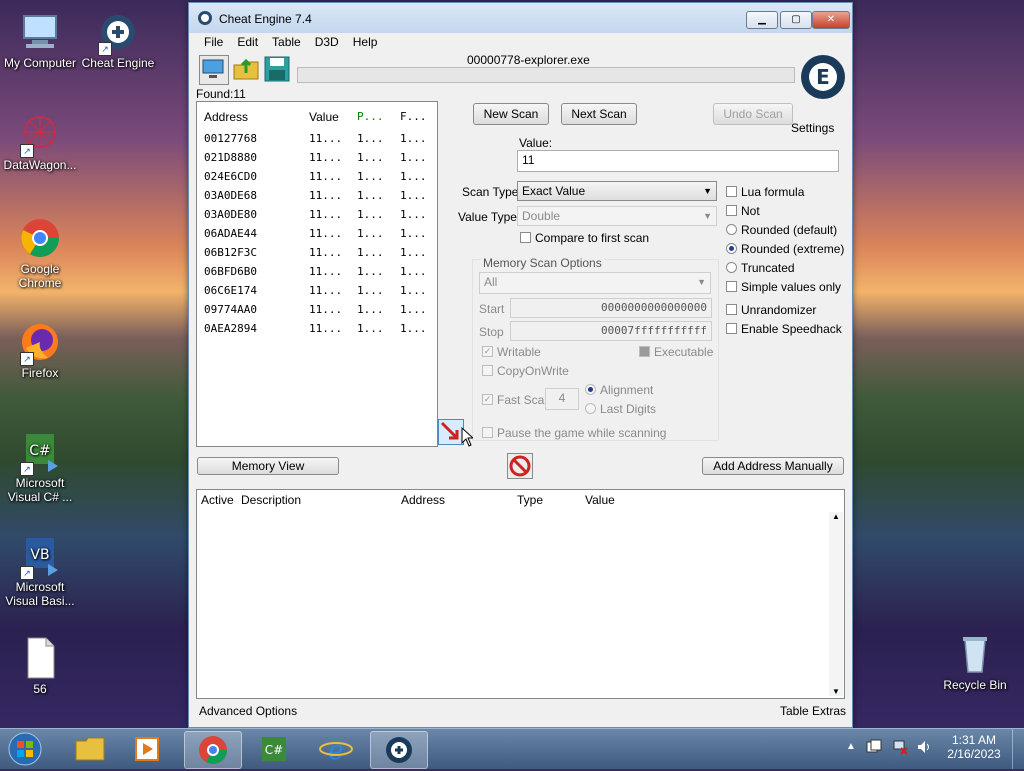  What do you see at coordinates (590, 389) in the screenshot?
I see `alignment-radio` at bounding box center [590, 389].